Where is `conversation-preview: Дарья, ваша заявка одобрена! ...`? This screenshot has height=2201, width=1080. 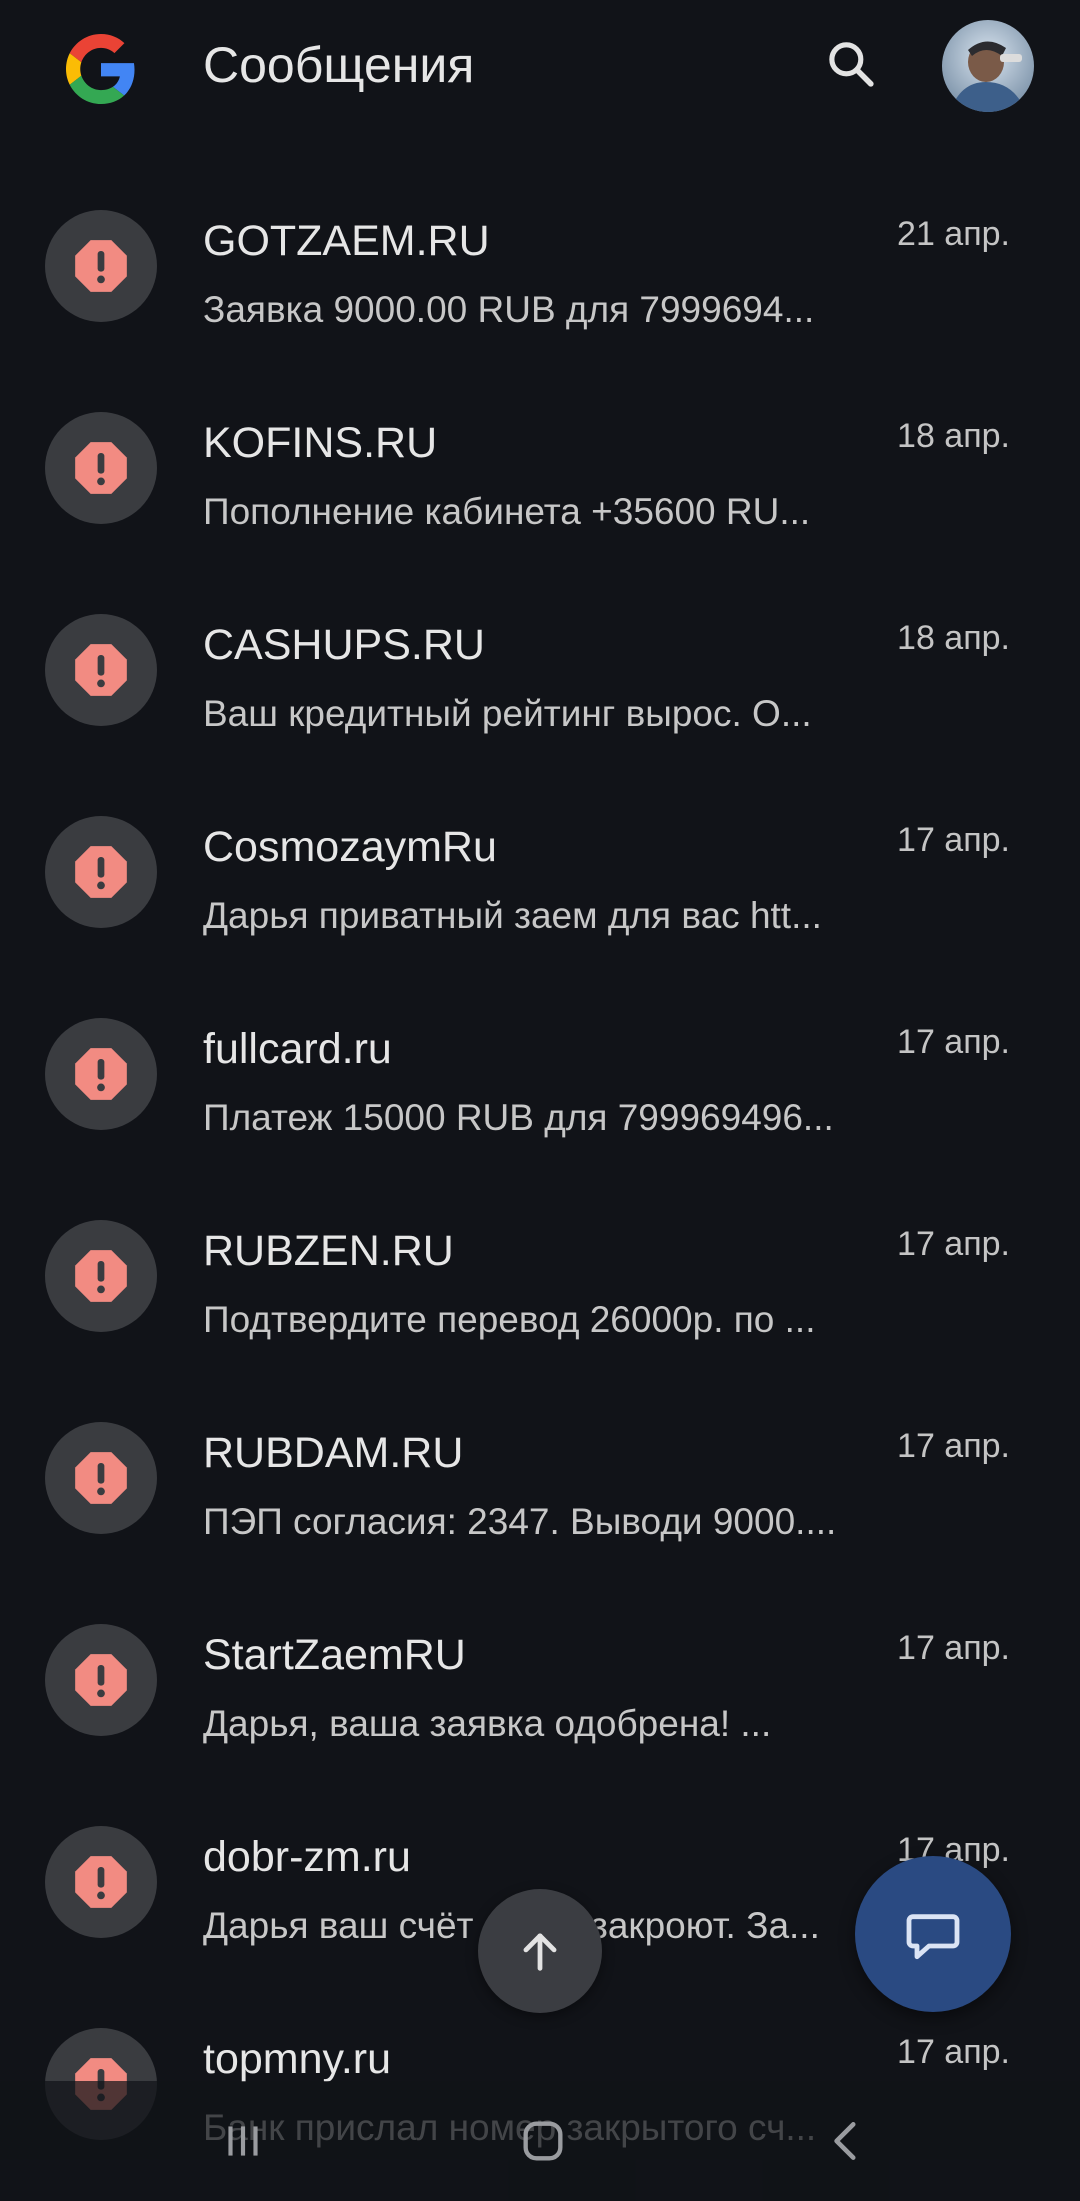 conversation-preview: Дарья, ваша заявка одобрена! ... is located at coordinates (487, 1723).